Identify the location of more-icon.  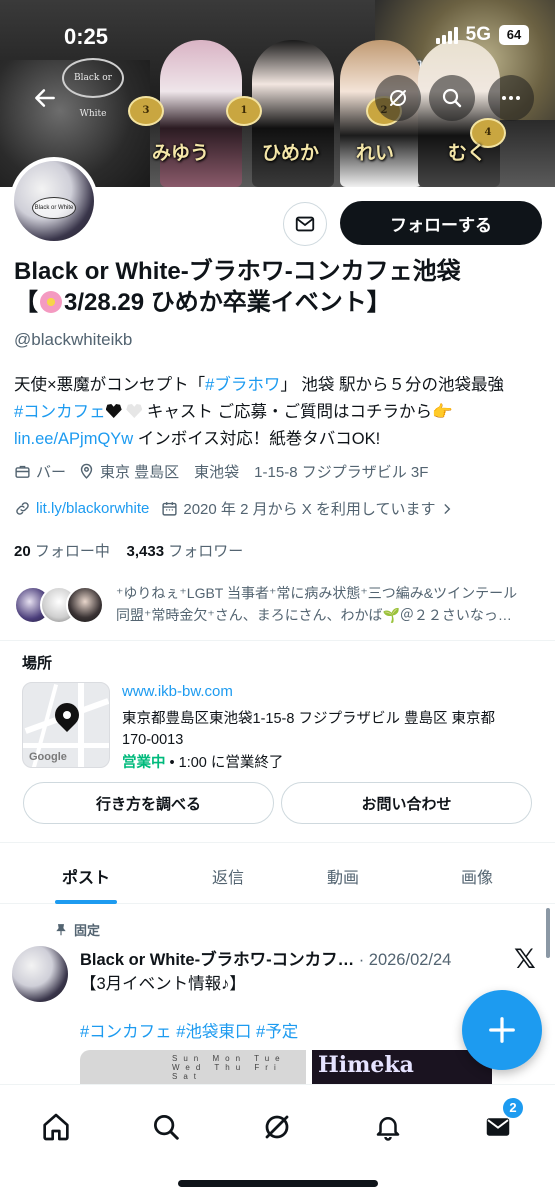
(511, 98).